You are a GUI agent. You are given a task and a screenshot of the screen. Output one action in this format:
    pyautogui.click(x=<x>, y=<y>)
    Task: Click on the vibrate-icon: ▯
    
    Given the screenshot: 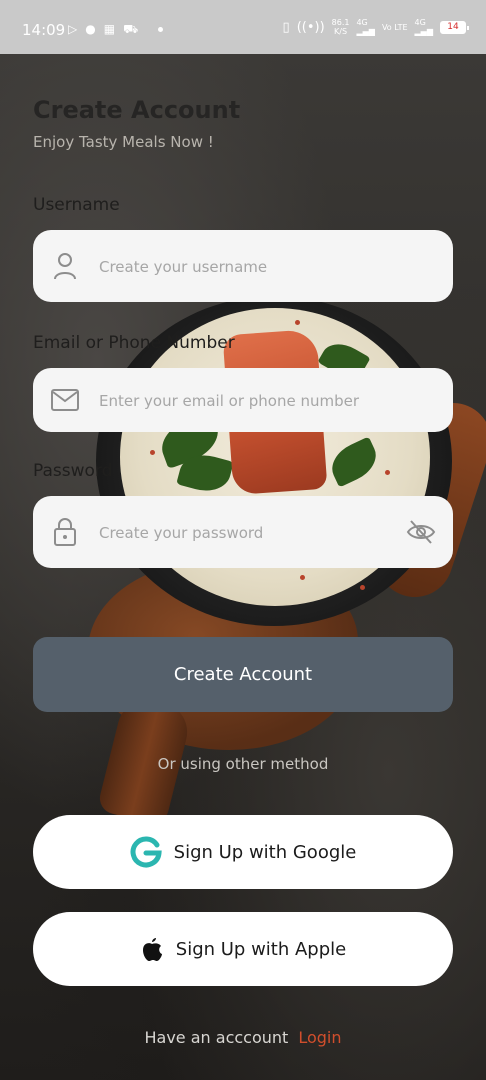 What is the action you would take?
    pyautogui.click(x=286, y=27)
    